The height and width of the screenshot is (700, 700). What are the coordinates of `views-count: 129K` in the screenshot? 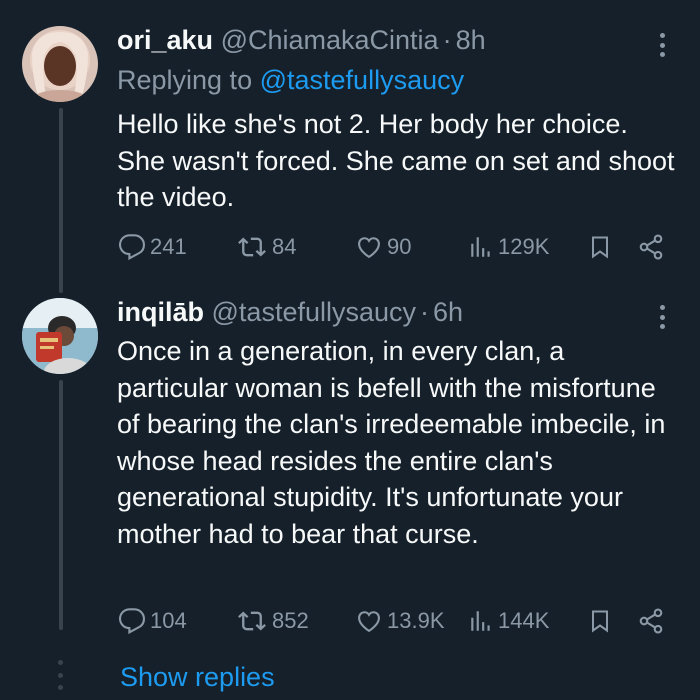 It's located at (524, 246).